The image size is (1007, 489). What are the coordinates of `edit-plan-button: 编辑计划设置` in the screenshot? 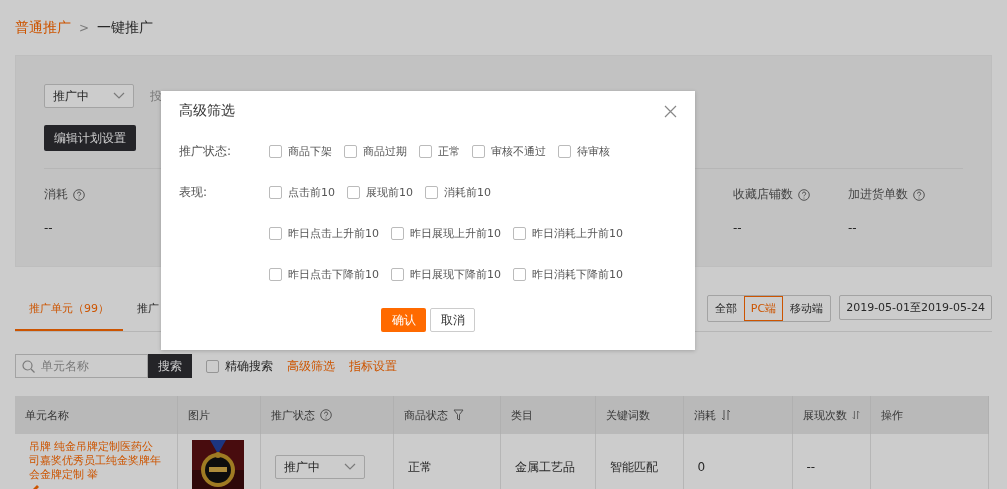 It's located at (90, 138).